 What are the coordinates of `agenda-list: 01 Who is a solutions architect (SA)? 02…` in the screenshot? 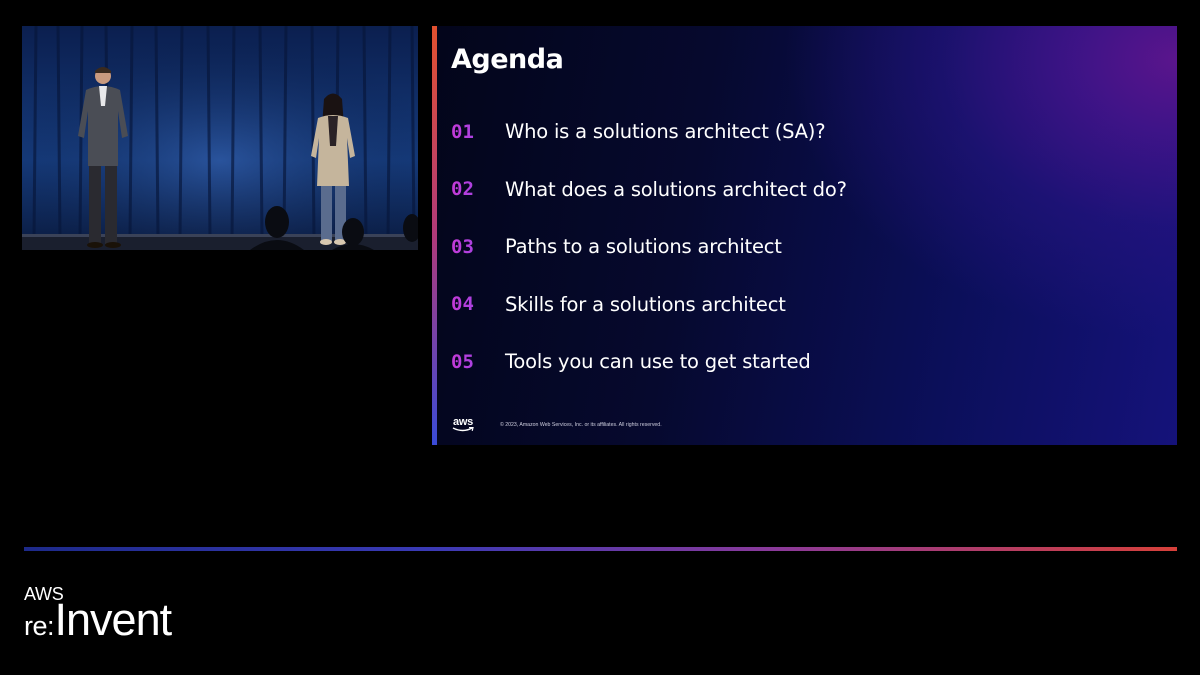 It's located at (649, 262).